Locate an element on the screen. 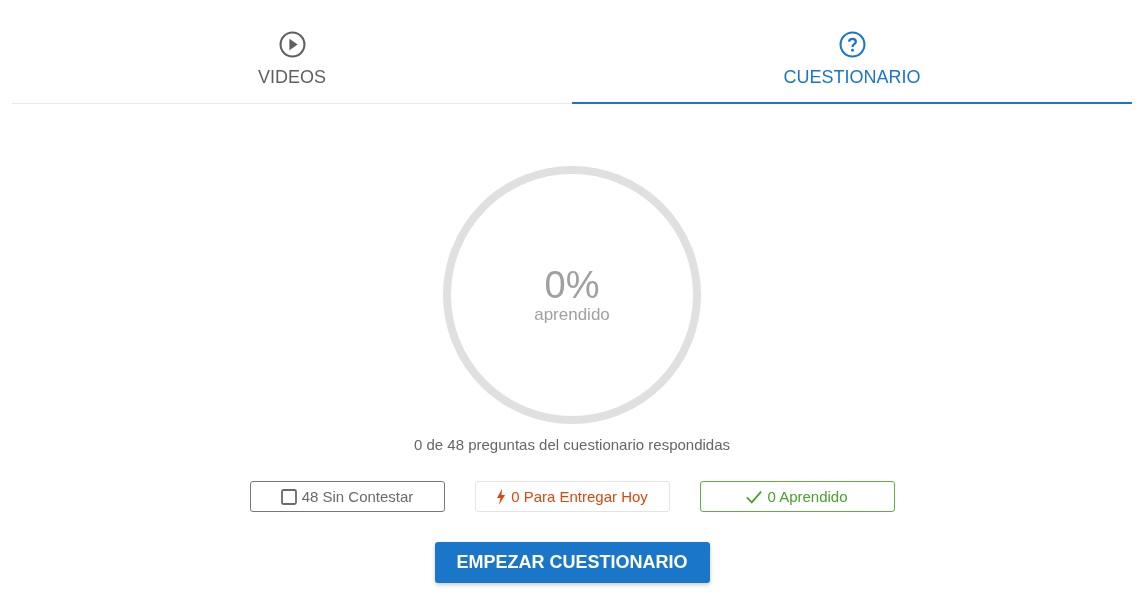 The height and width of the screenshot is (602, 1143). play-icon is located at coordinates (292, 44).